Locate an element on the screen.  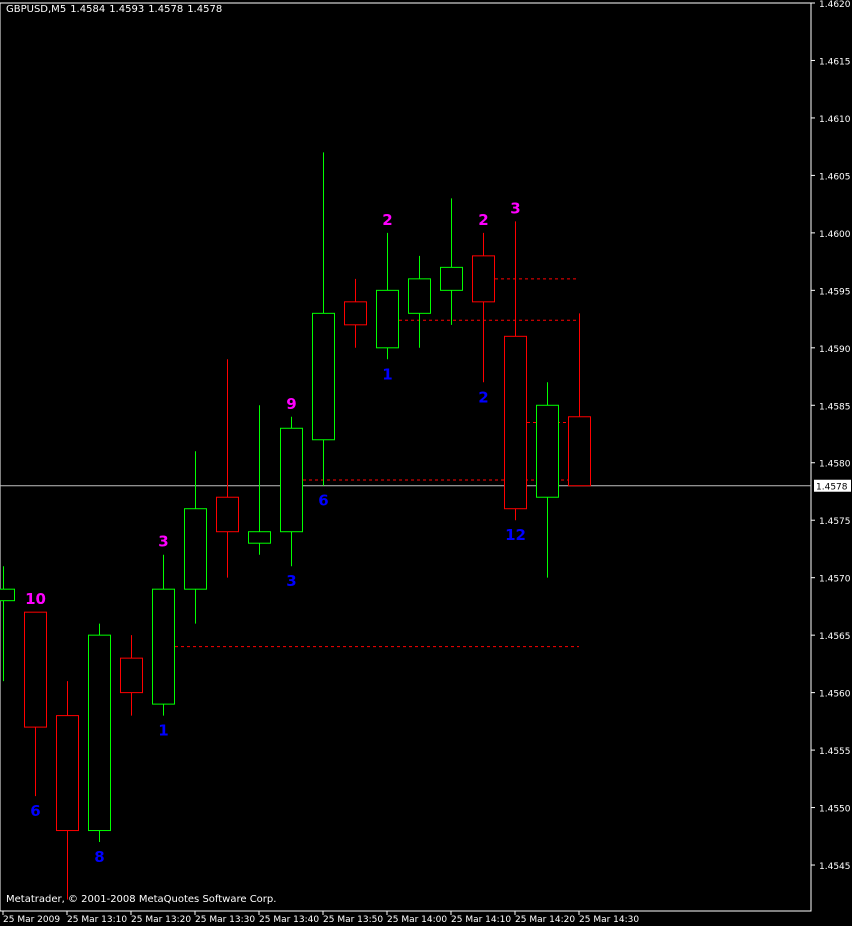
x-tick-label: 25 Mar 14:10 is located at coordinates (481, 920).